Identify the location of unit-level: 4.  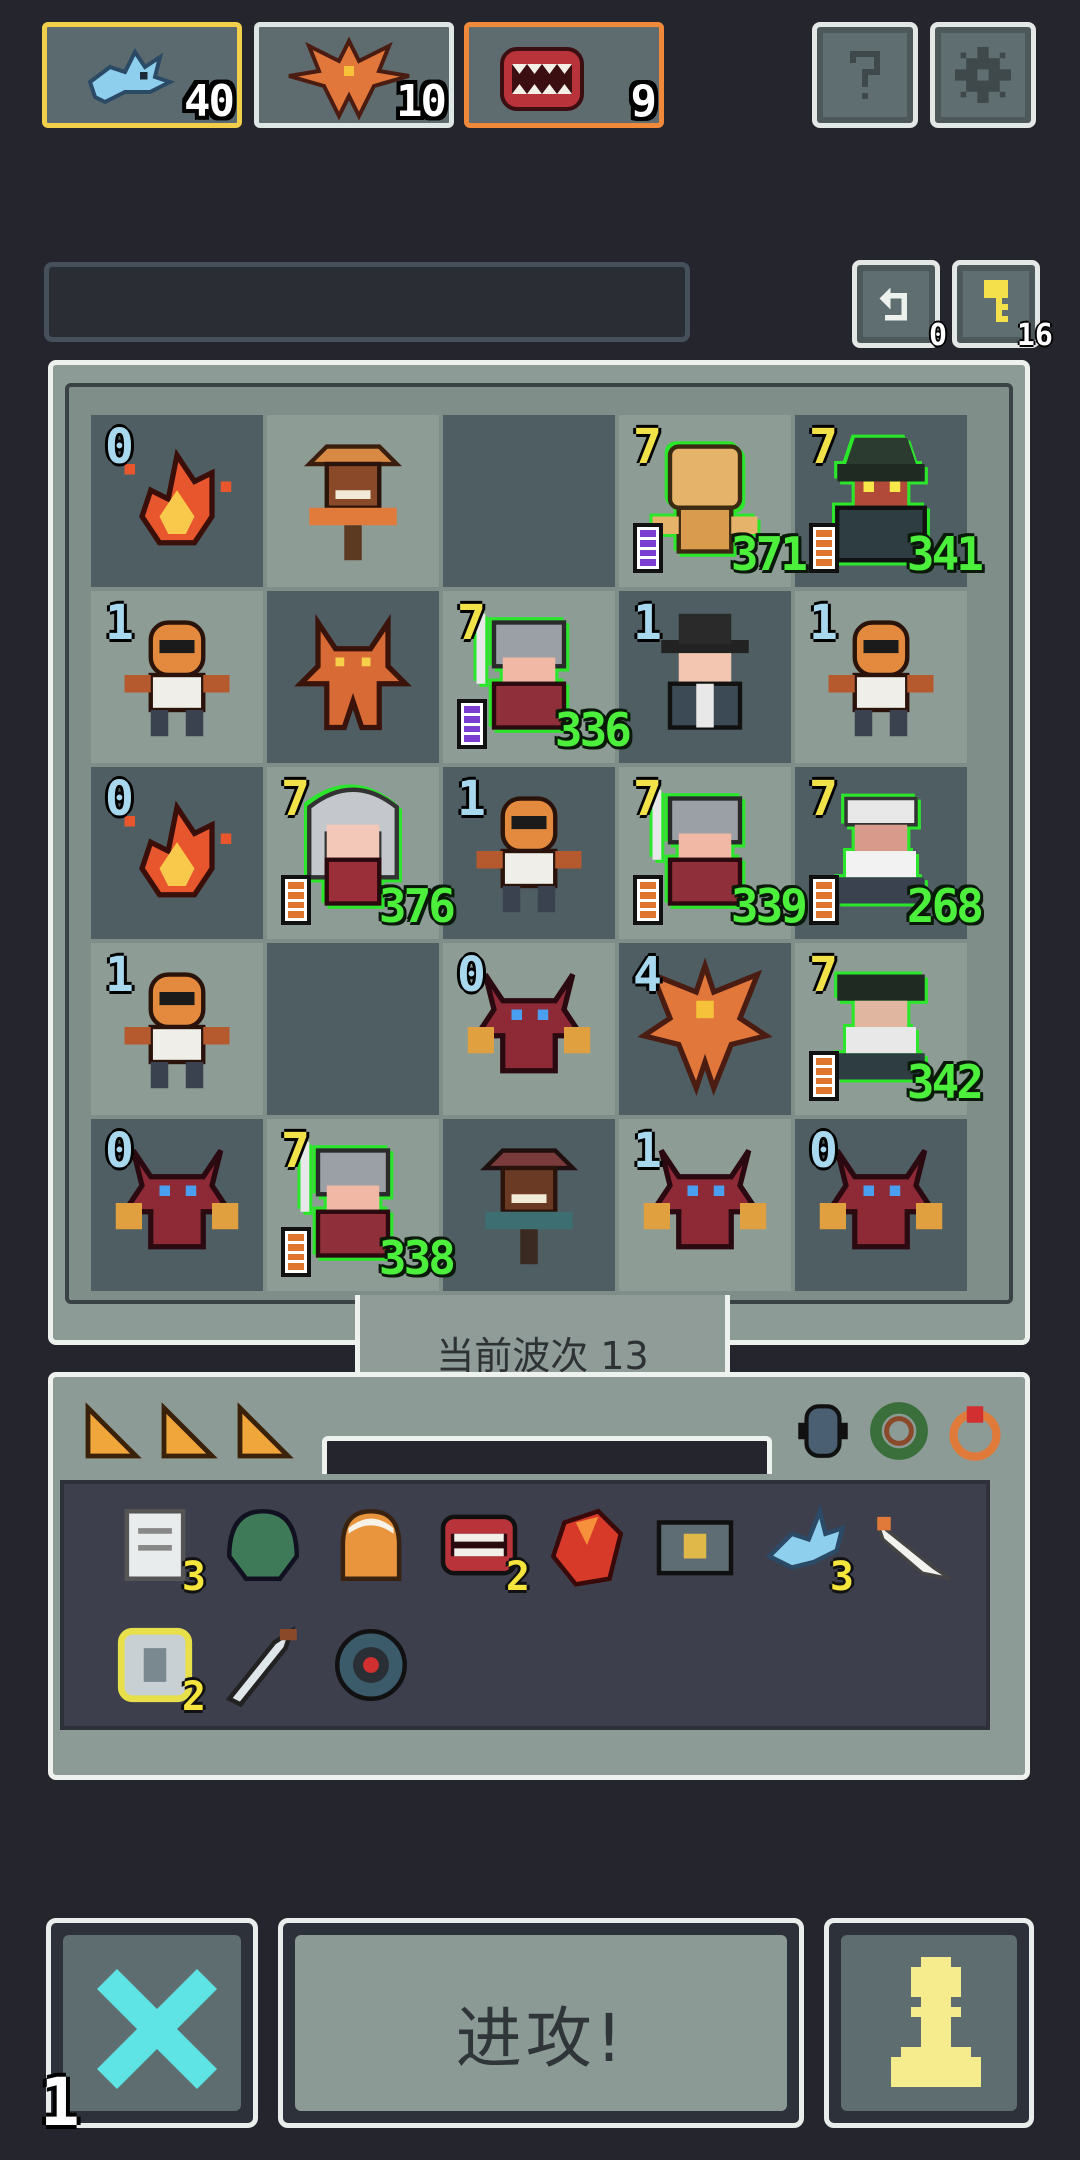
(647, 975).